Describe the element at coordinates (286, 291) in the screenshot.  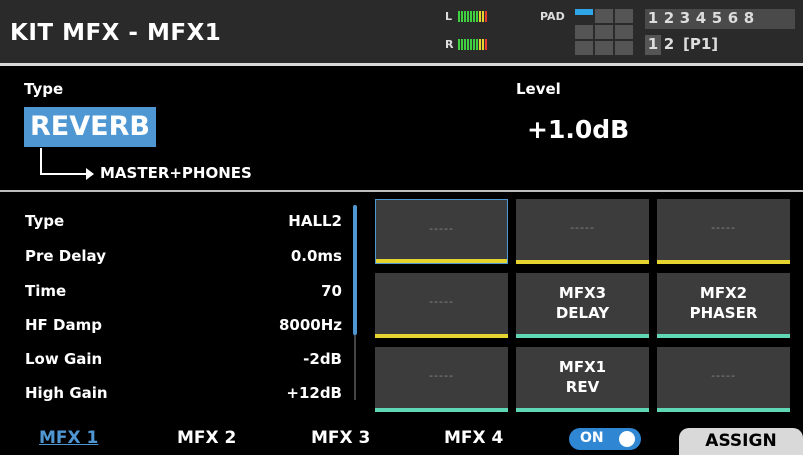
I see `param-value: 70` at that location.